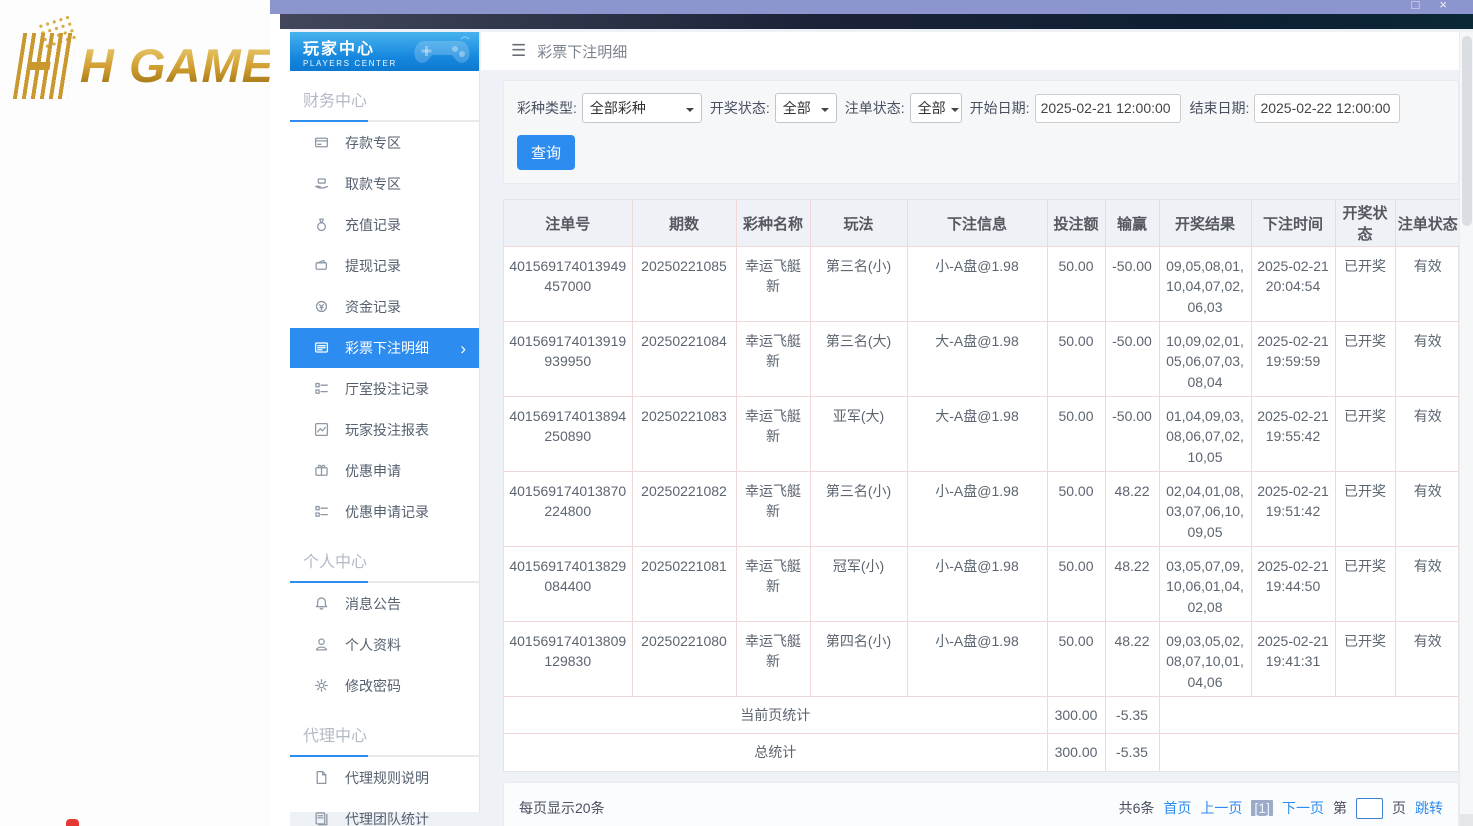 Image resolution: width=1473 pixels, height=826 pixels. I want to click on sidebar-item: 充值记录, so click(384, 225).